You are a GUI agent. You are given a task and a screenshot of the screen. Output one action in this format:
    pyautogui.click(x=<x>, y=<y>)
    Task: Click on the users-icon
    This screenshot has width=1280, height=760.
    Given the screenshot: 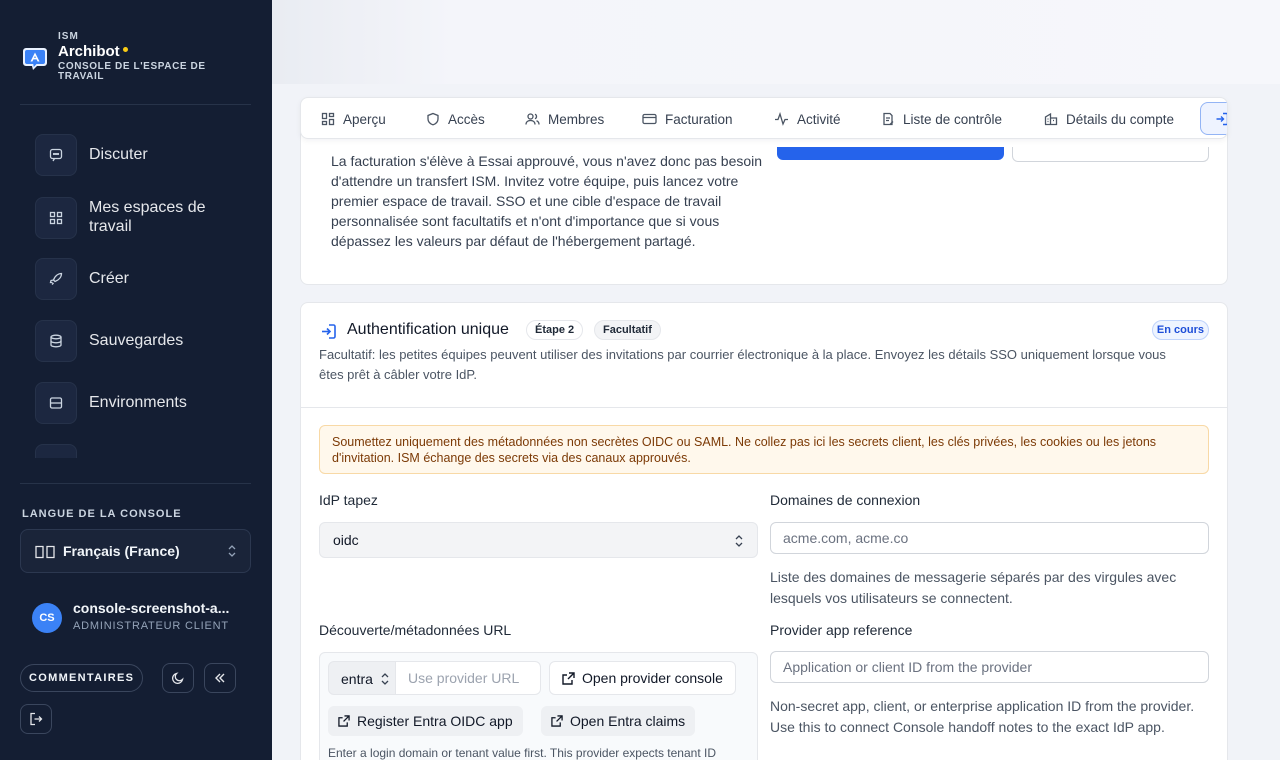 What is the action you would take?
    pyautogui.click(x=532, y=119)
    